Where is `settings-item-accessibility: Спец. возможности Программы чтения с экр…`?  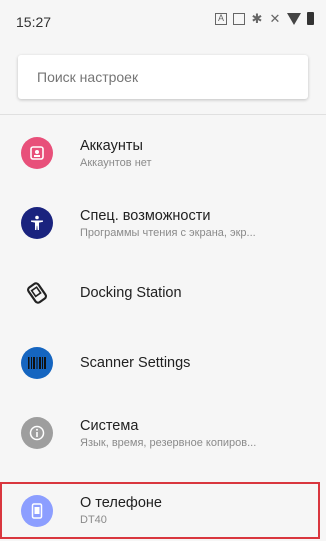
settings-item-accessibility: Спец. возможности Программы чтения с экр… is located at coordinates (163, 223).